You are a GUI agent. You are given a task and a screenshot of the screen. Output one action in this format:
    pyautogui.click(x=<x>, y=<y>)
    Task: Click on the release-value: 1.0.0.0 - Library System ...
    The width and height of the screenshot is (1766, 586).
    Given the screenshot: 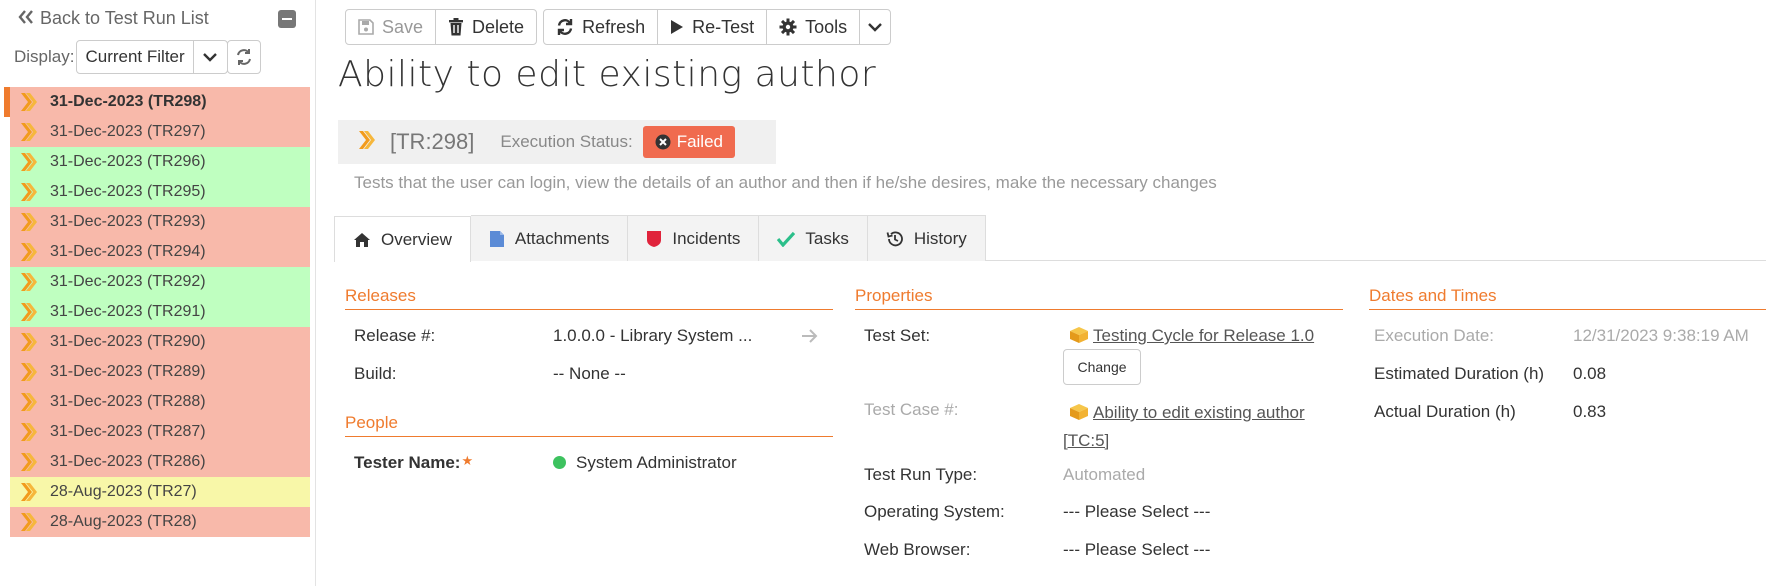 What is the action you would take?
    pyautogui.click(x=652, y=336)
    